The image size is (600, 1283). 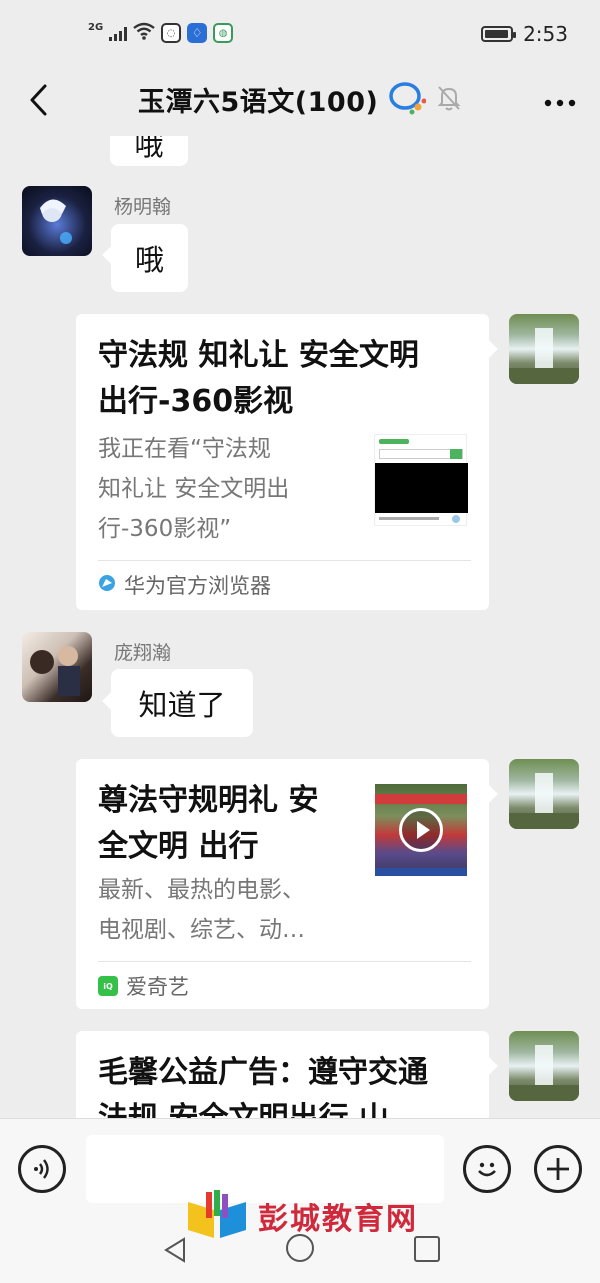 What do you see at coordinates (171, 33) in the screenshot?
I see `chat-notification-icon: ◌` at bounding box center [171, 33].